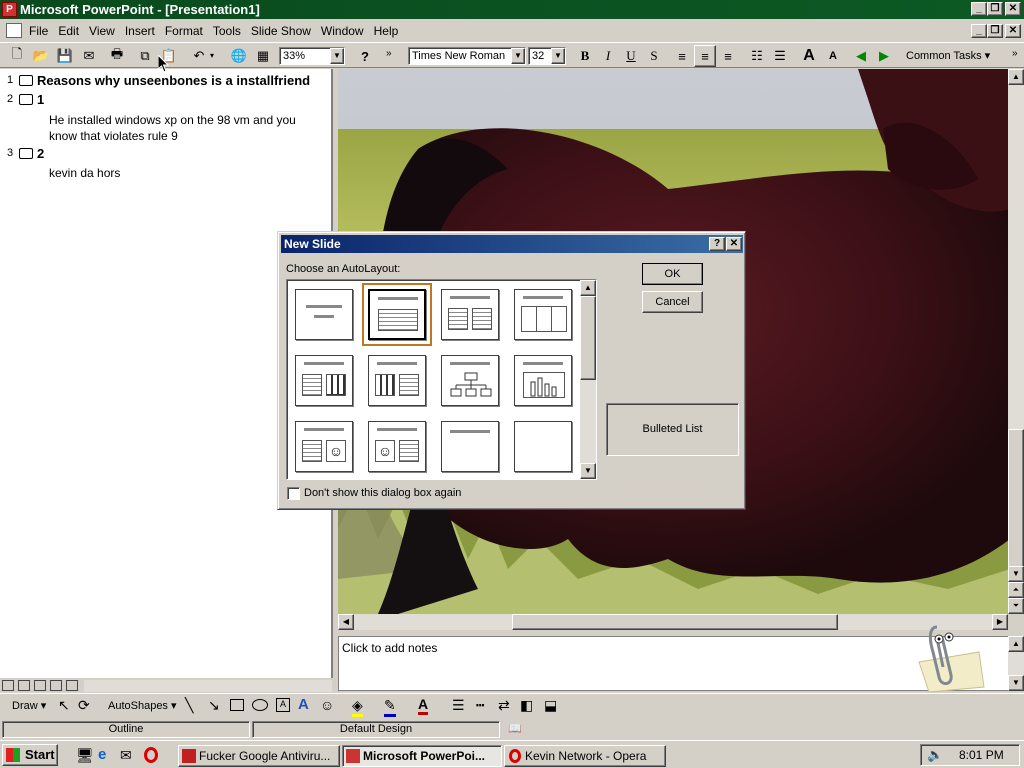 The height and width of the screenshot is (768, 1024). Describe the element at coordinates (458, 705) in the screenshot. I see `line-style-icon: ☰` at that location.